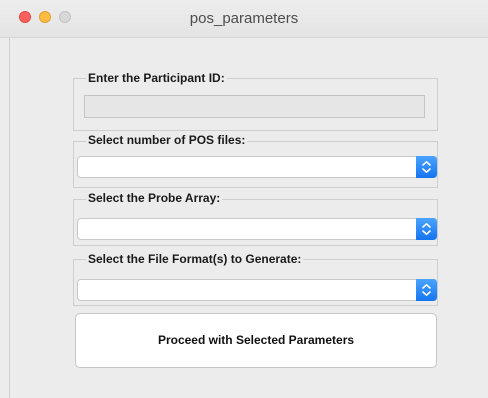 This screenshot has height=398, width=488. I want to click on left-divider, so click(9, 218).